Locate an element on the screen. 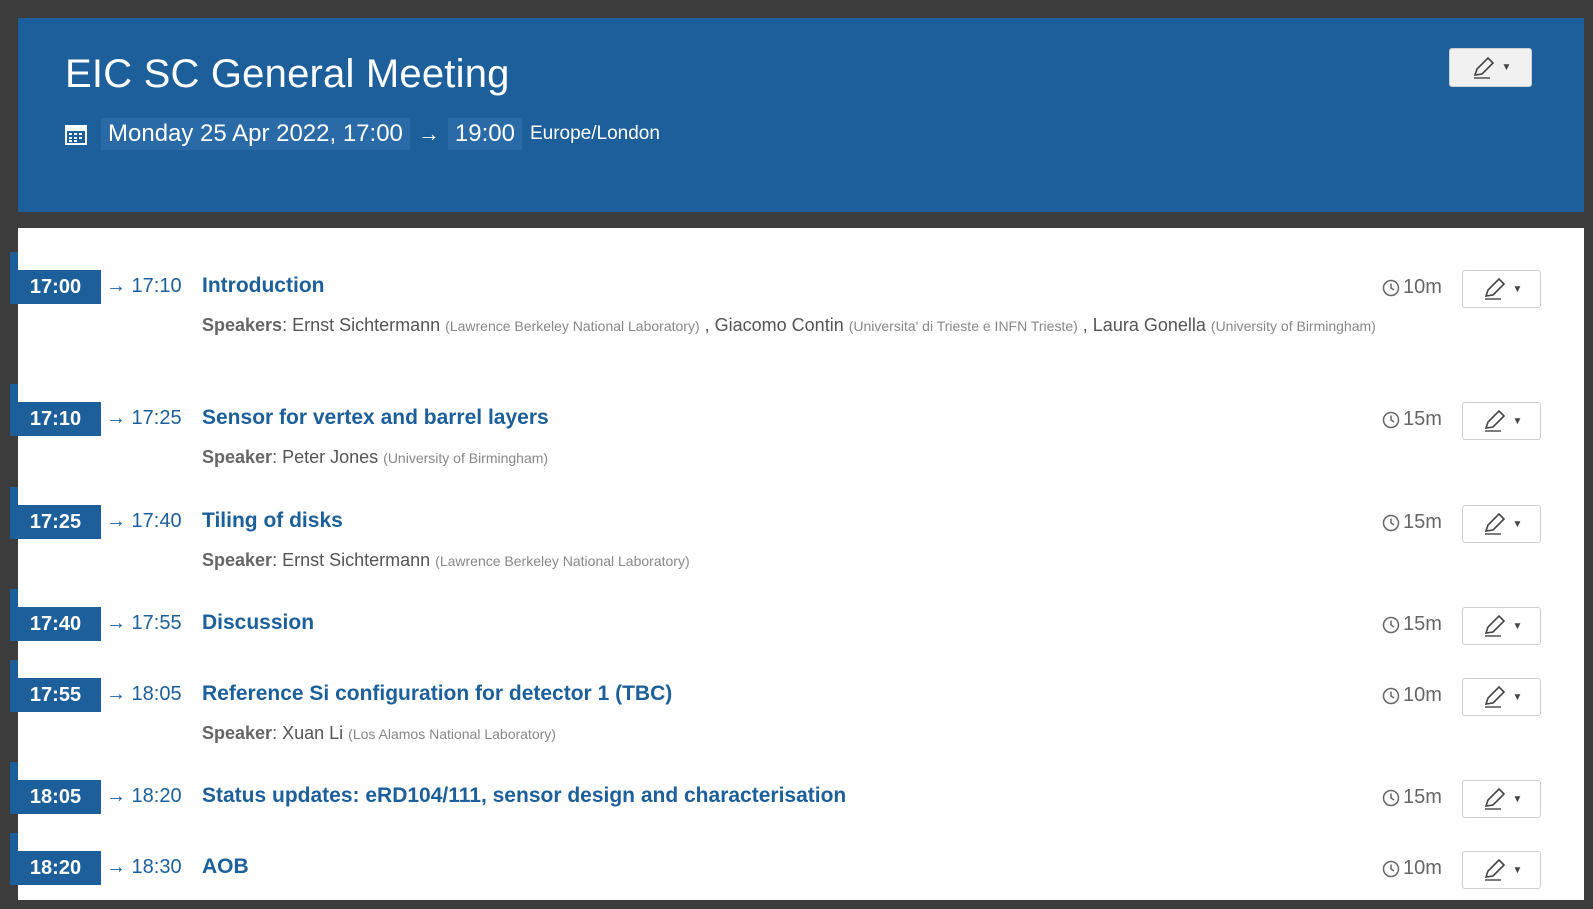  timezone: Europe/London is located at coordinates (594, 133).